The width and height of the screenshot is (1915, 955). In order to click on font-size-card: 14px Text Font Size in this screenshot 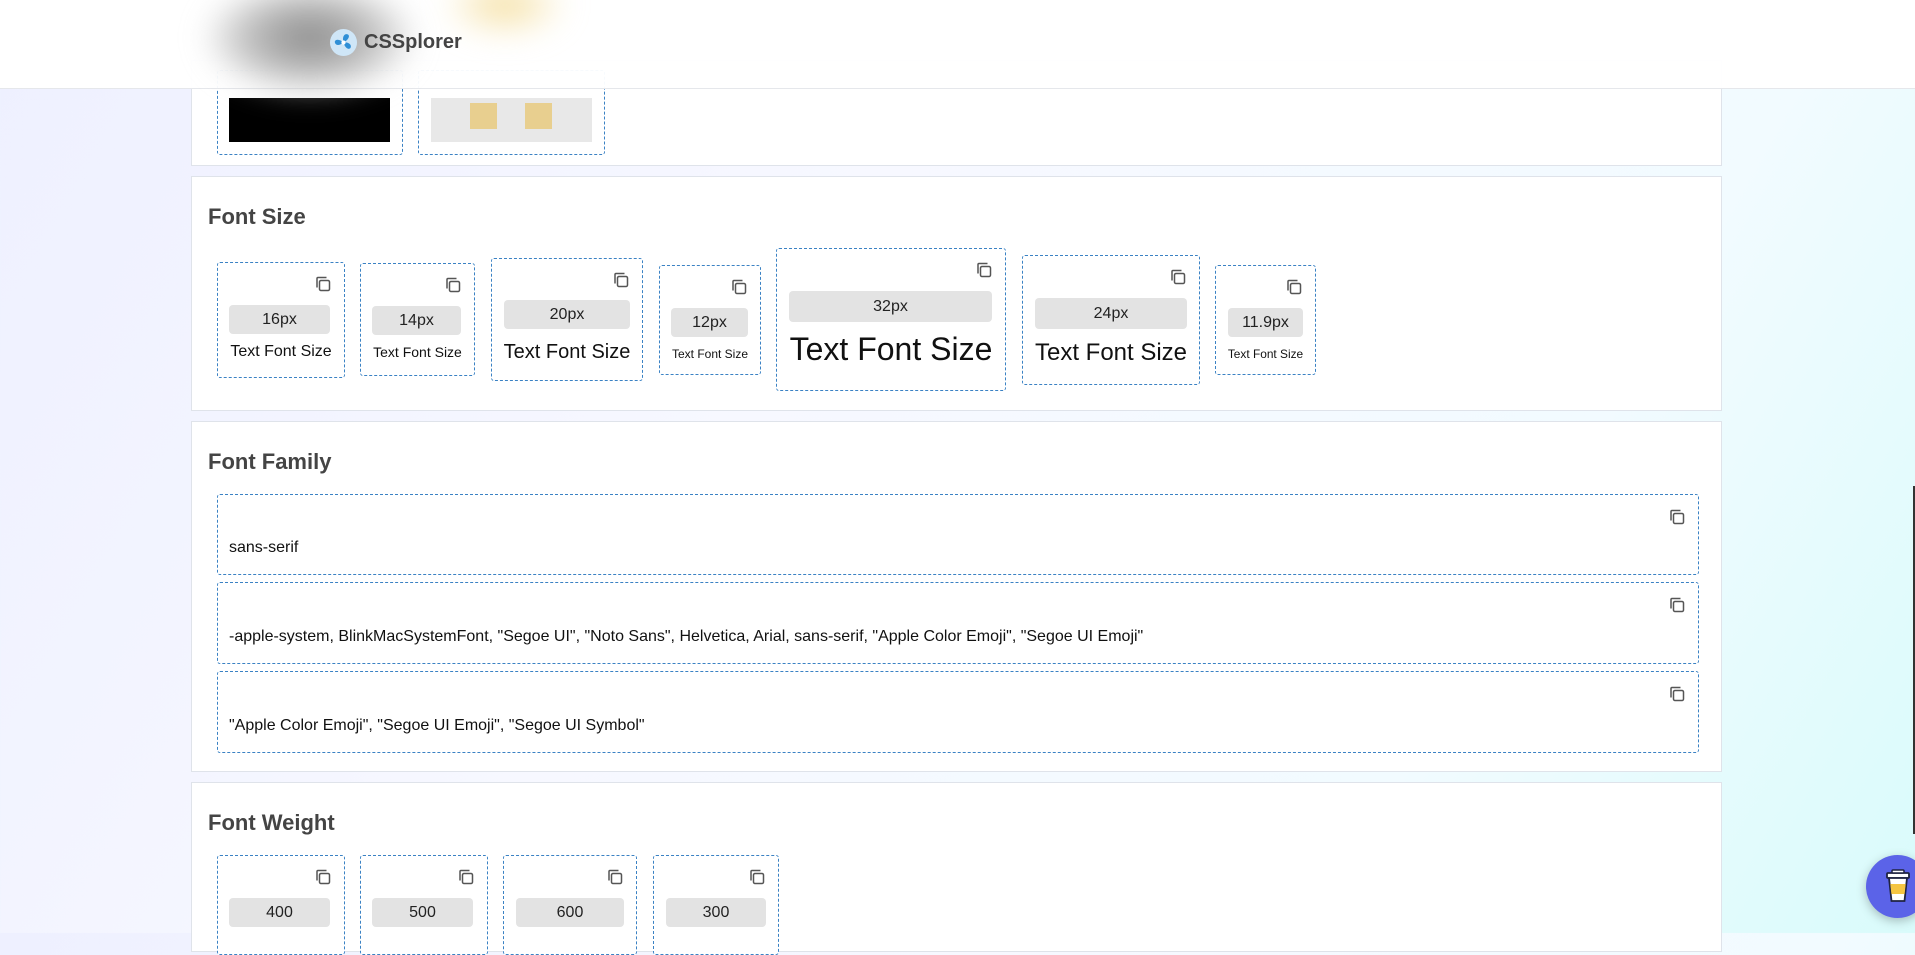, I will do `click(417, 319)`.